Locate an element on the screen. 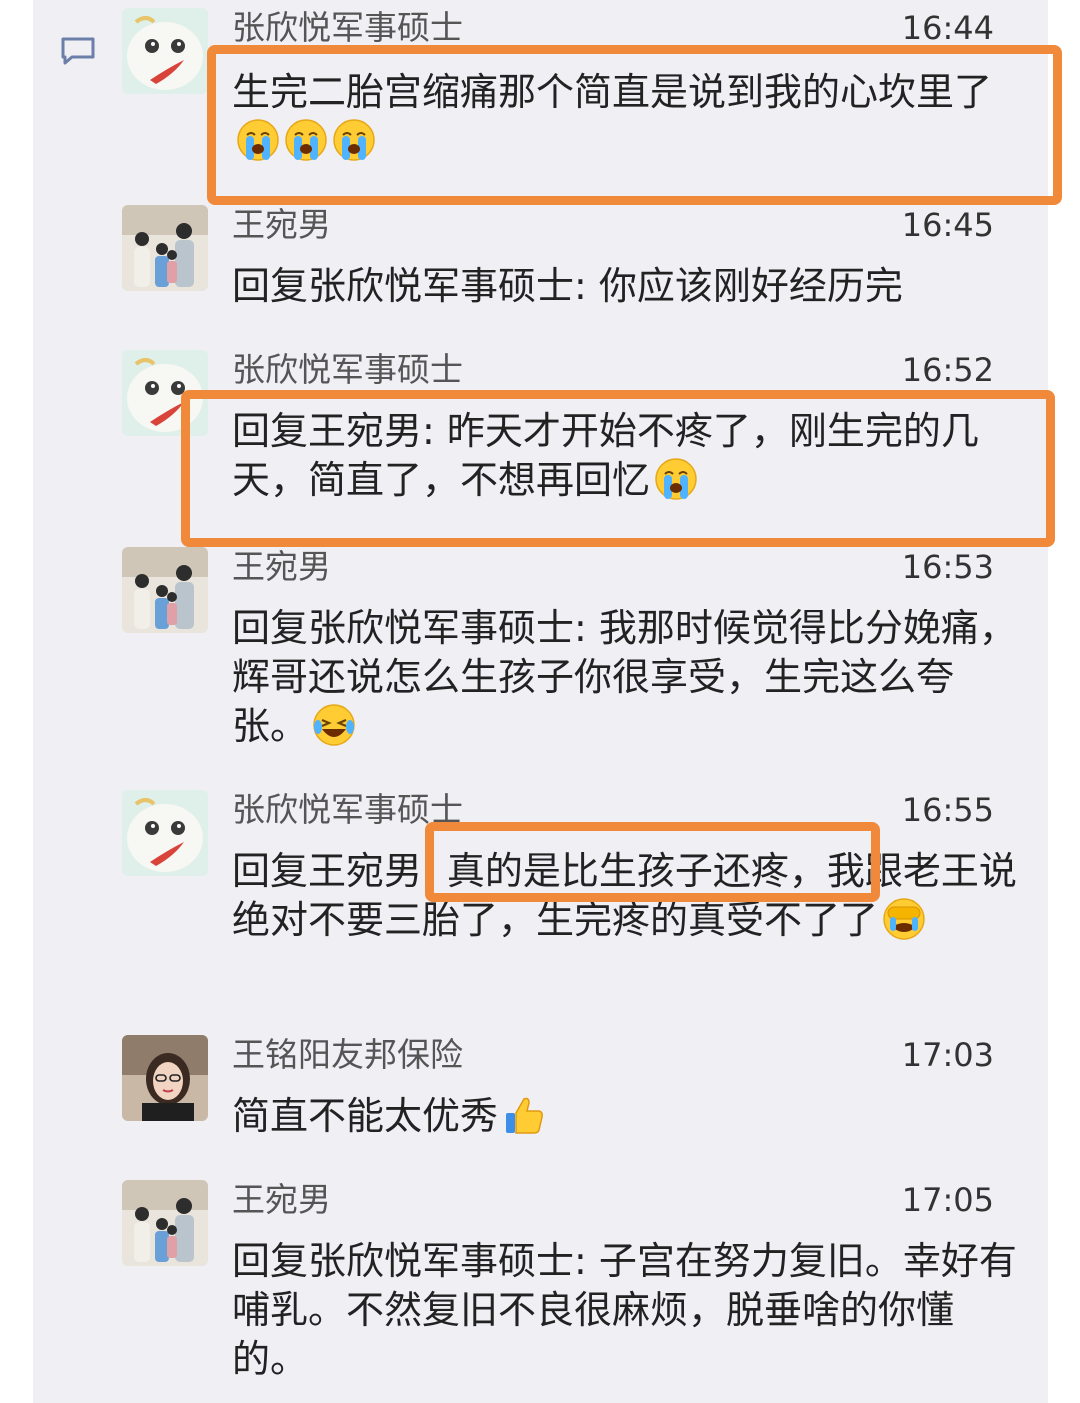 The width and height of the screenshot is (1080, 1403). thumbs-up-emoji is located at coordinates (524, 1115).